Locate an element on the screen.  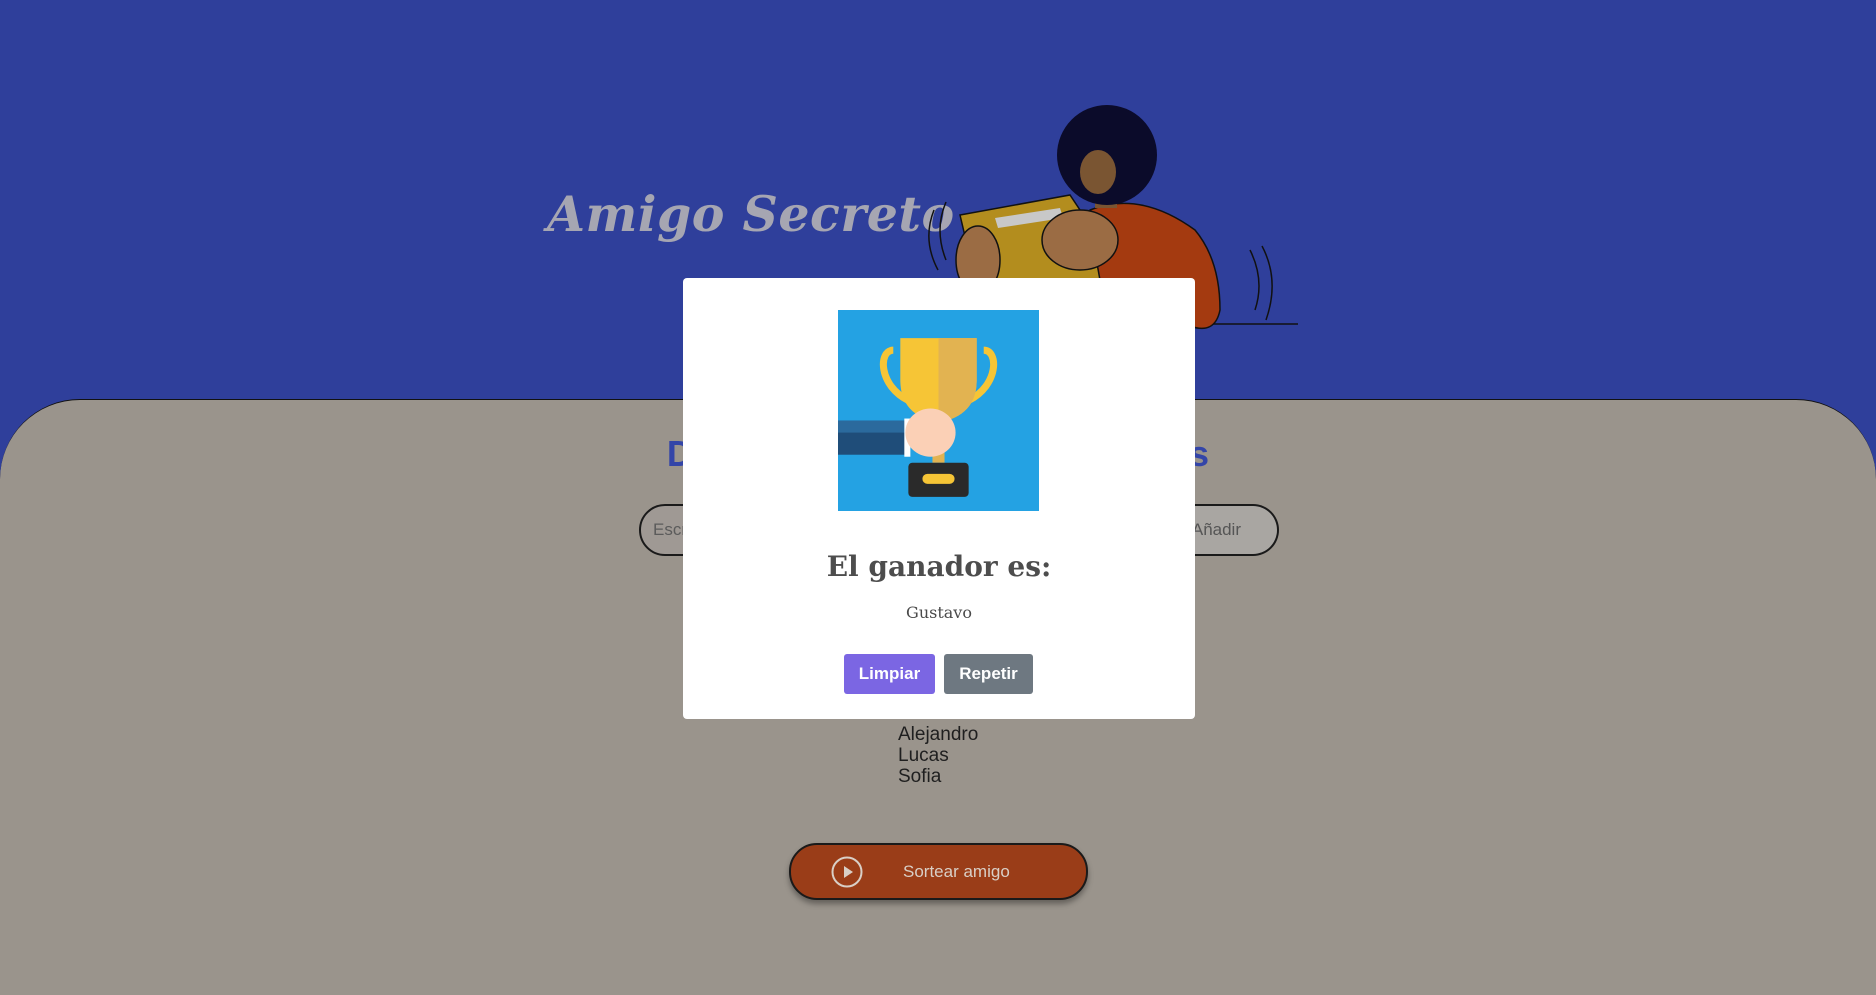
repeat-button: Repetir is located at coordinates (988, 674).